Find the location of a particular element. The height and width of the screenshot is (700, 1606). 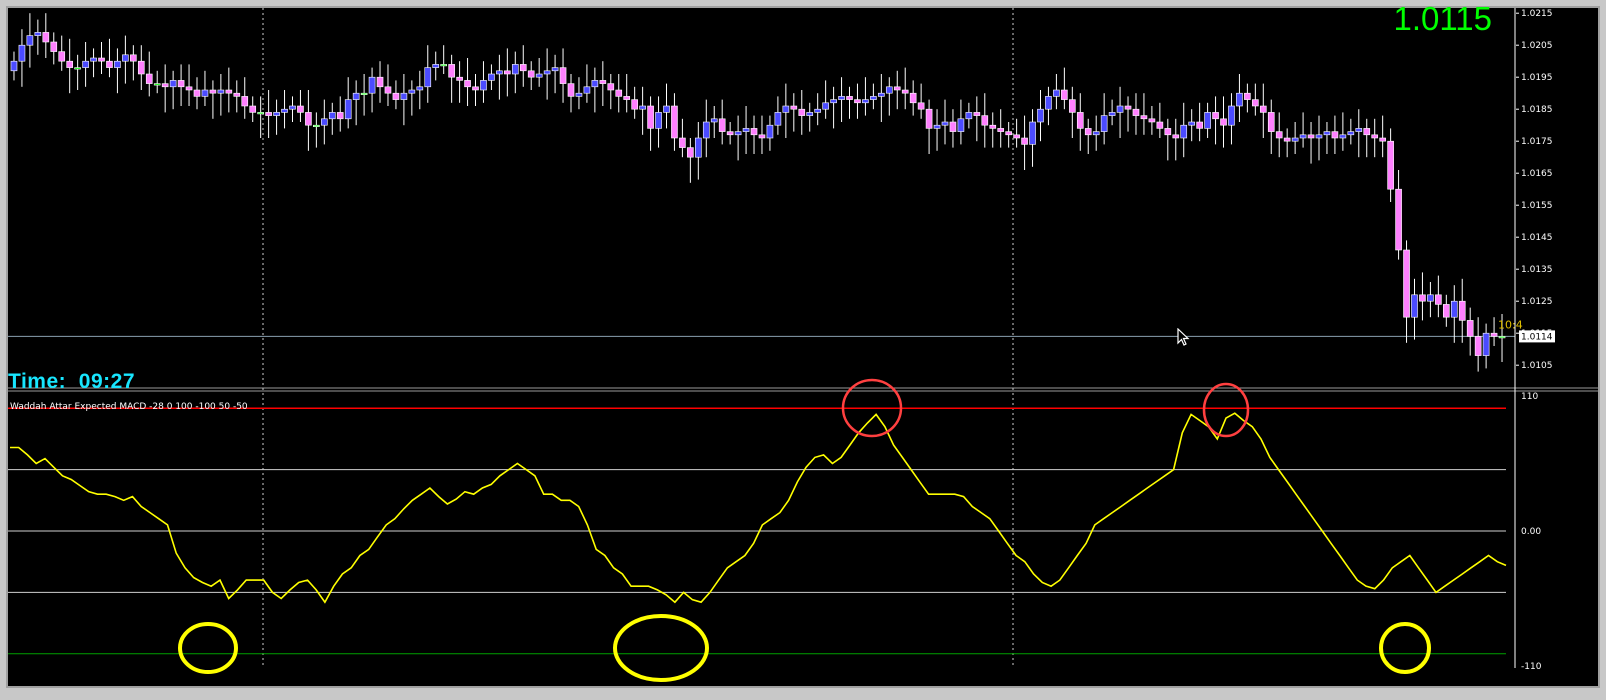

price-axis-label: 1.0125 is located at coordinates (1537, 302).